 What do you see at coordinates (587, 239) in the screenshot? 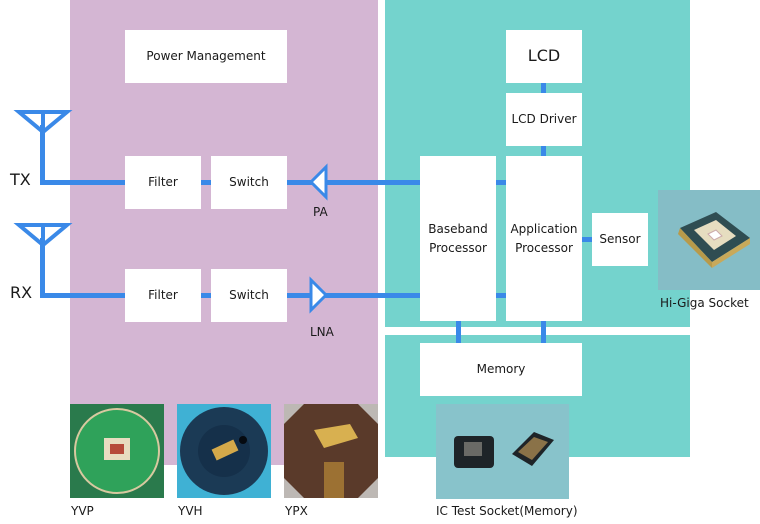
I see `ap-sensor-link` at bounding box center [587, 239].